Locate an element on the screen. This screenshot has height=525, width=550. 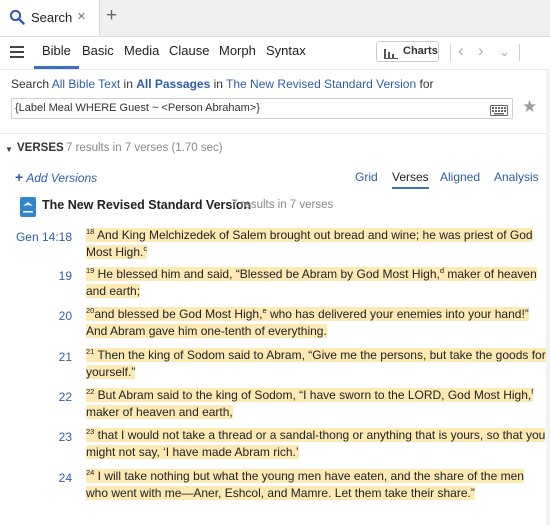
charts-button: Charts is located at coordinates (407, 51).